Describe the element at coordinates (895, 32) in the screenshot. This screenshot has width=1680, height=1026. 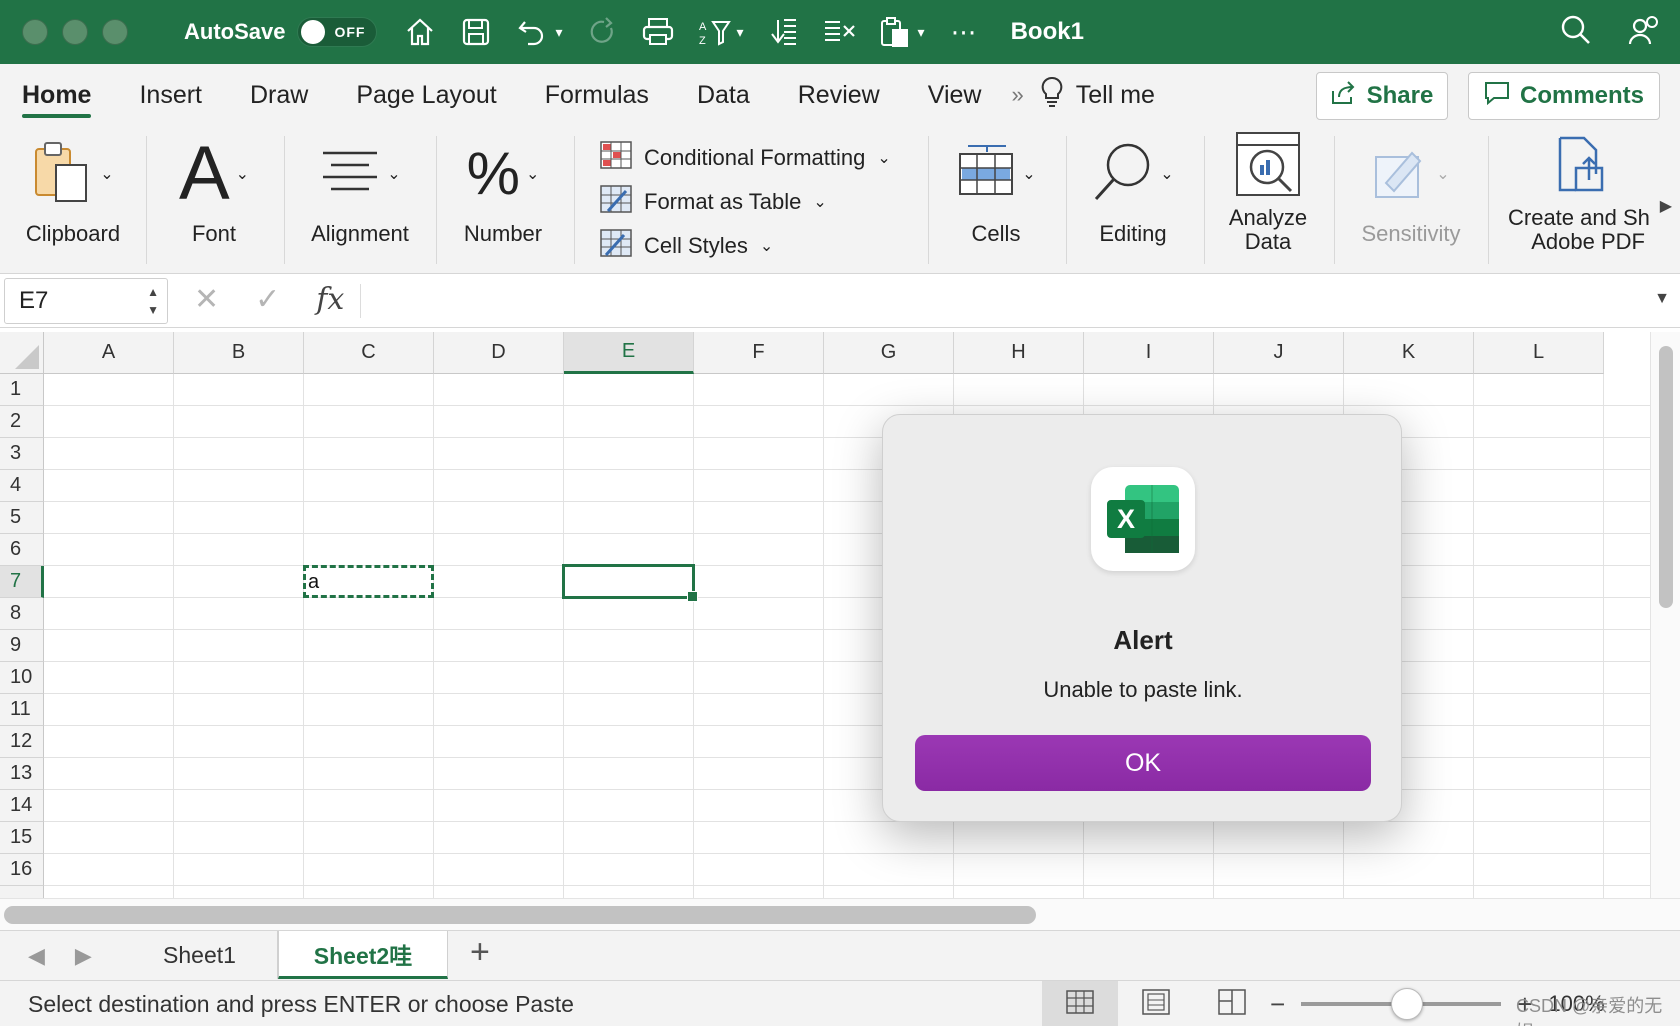
I see `paste-icon` at that location.